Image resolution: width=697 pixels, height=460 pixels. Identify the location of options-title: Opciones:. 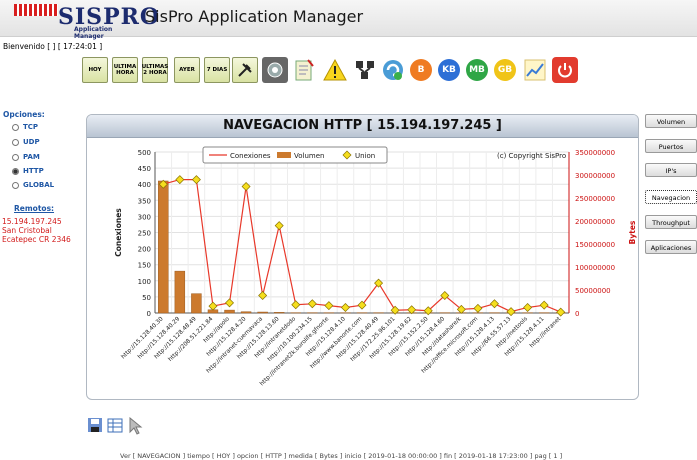
(24, 114).